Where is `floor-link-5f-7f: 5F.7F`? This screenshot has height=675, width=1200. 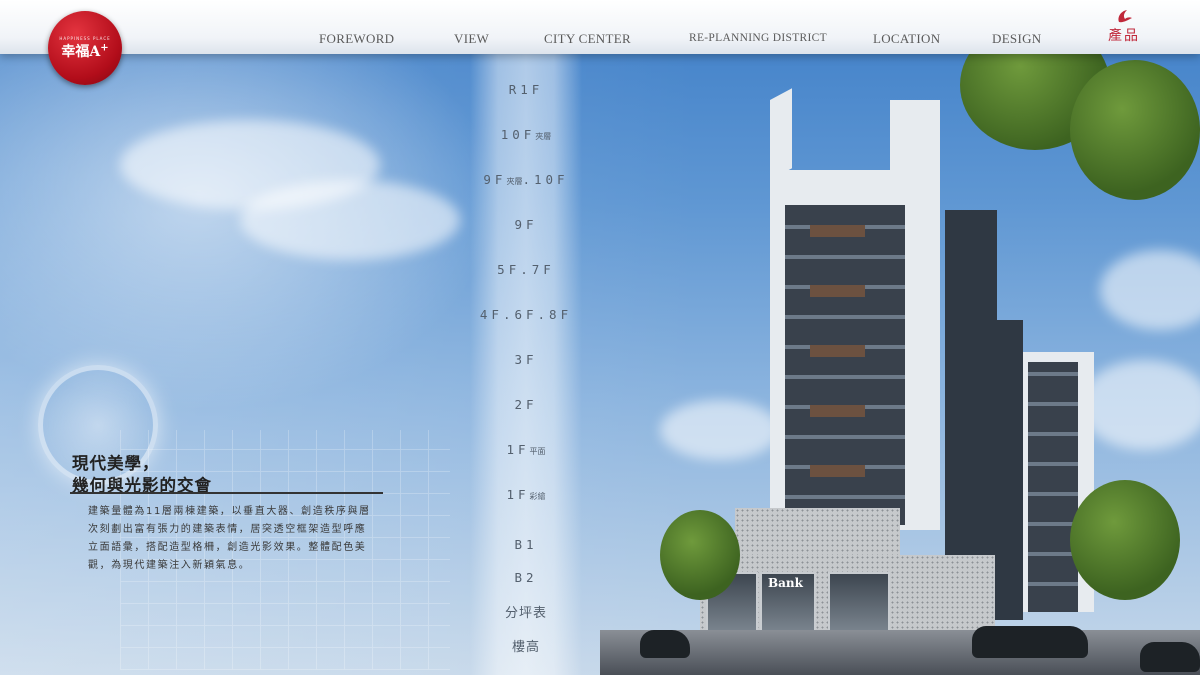 floor-link-5f-7f: 5F.7F is located at coordinates (526, 269).